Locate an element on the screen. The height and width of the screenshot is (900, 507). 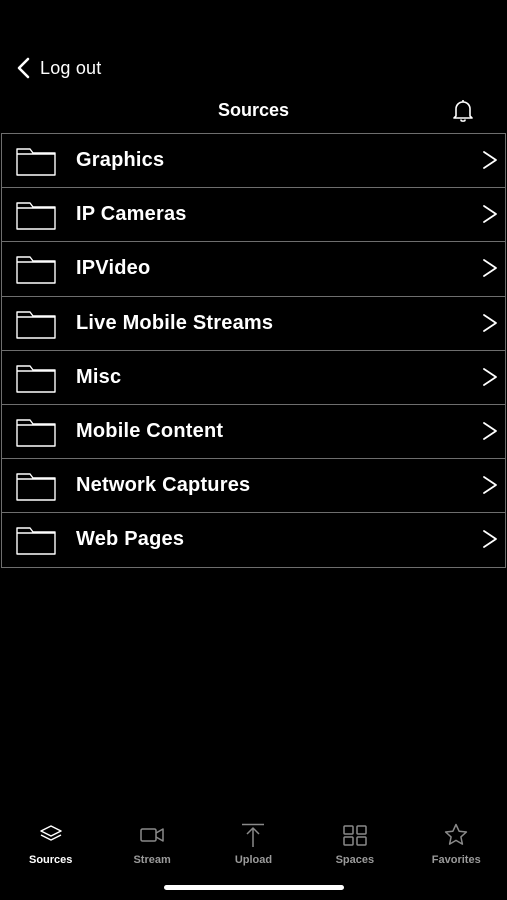
source-label: Graphics is located at coordinates (120, 160).